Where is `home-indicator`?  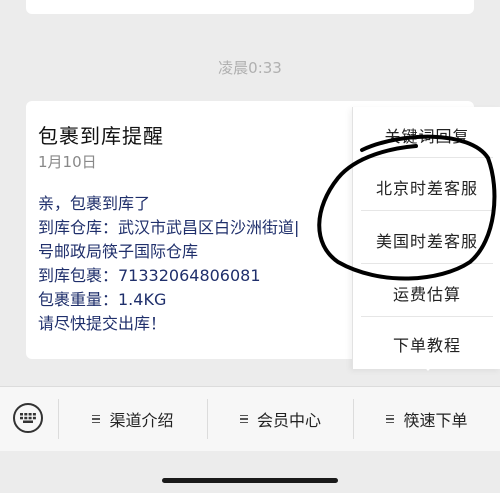
home-indicator is located at coordinates (250, 480).